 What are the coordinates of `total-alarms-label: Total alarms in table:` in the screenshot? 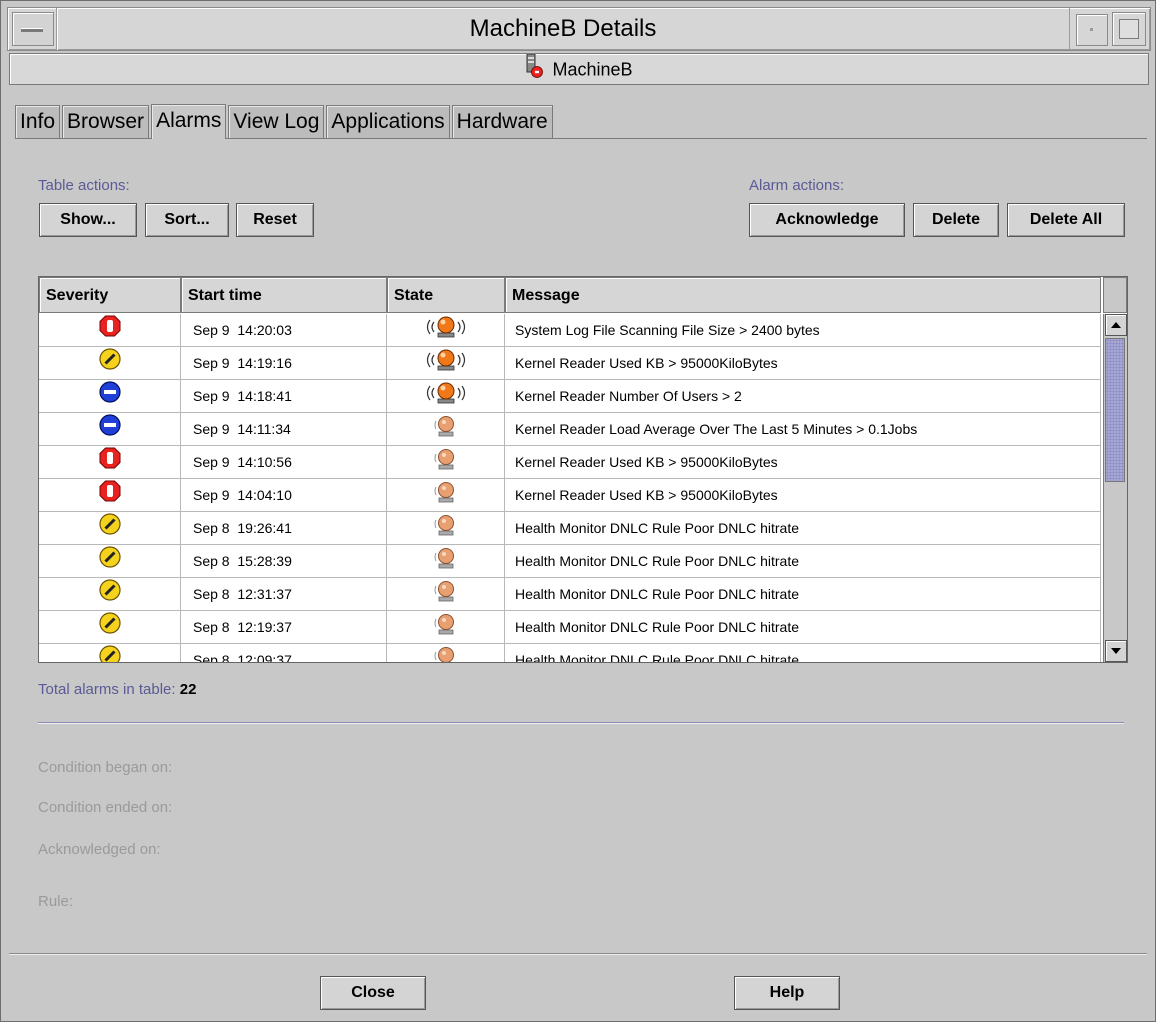 It's located at (107, 689).